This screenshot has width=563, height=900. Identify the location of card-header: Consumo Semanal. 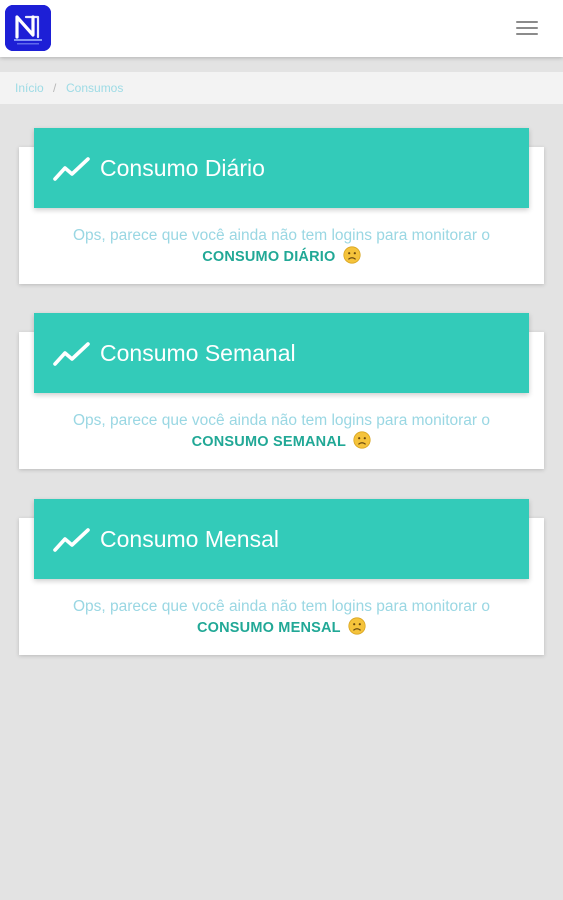
(281, 353).